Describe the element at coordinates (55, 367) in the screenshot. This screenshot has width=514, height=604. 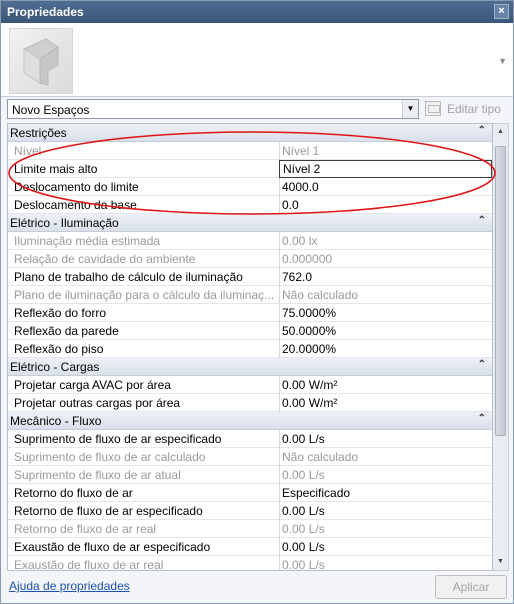
I see `category-label: Elétrico - Cargas` at that location.